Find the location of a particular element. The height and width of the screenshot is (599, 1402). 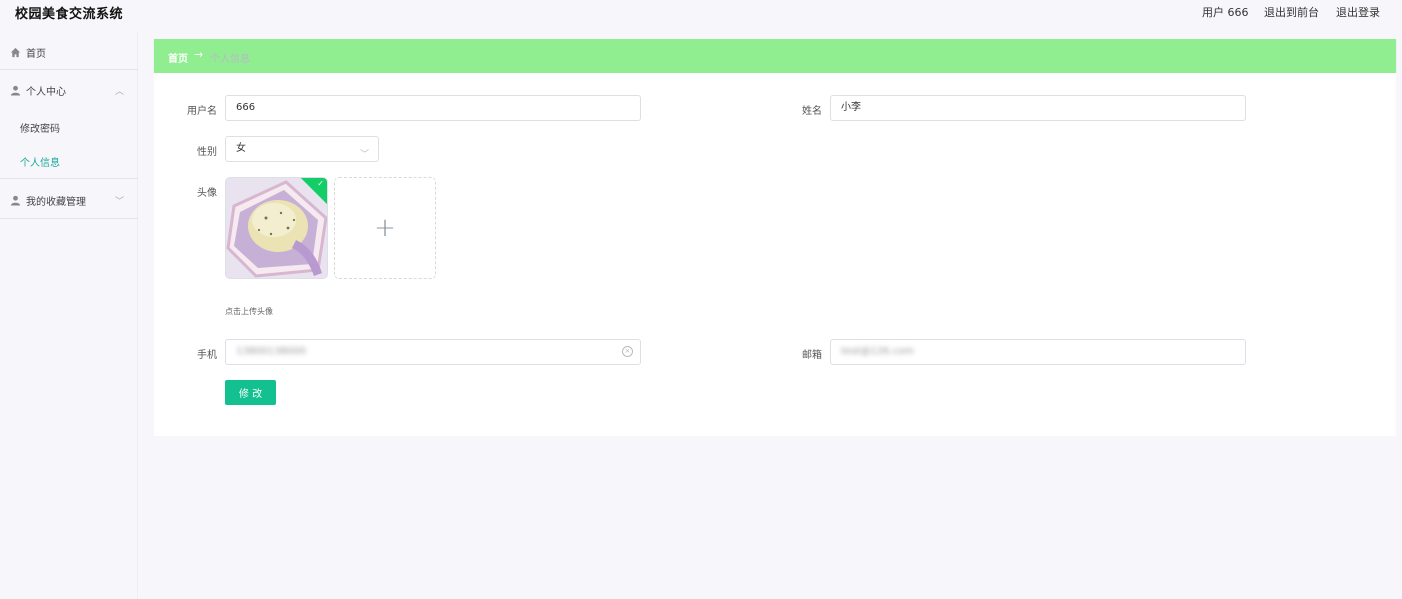

current-user-label: 用户 666 is located at coordinates (1225, 12).